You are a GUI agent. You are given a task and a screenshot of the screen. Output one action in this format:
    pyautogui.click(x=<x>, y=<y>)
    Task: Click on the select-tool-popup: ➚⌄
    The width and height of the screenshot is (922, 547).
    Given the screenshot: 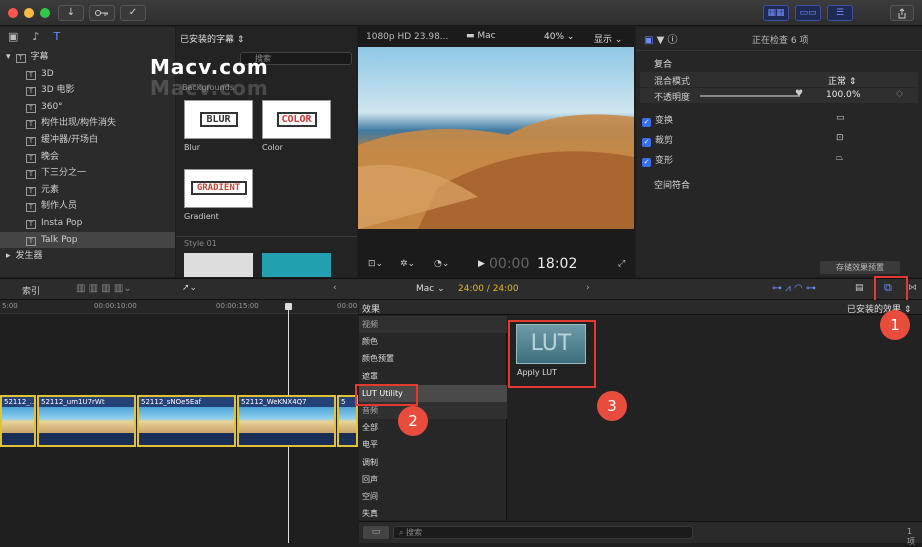 What is the action you would take?
    pyautogui.click(x=189, y=288)
    